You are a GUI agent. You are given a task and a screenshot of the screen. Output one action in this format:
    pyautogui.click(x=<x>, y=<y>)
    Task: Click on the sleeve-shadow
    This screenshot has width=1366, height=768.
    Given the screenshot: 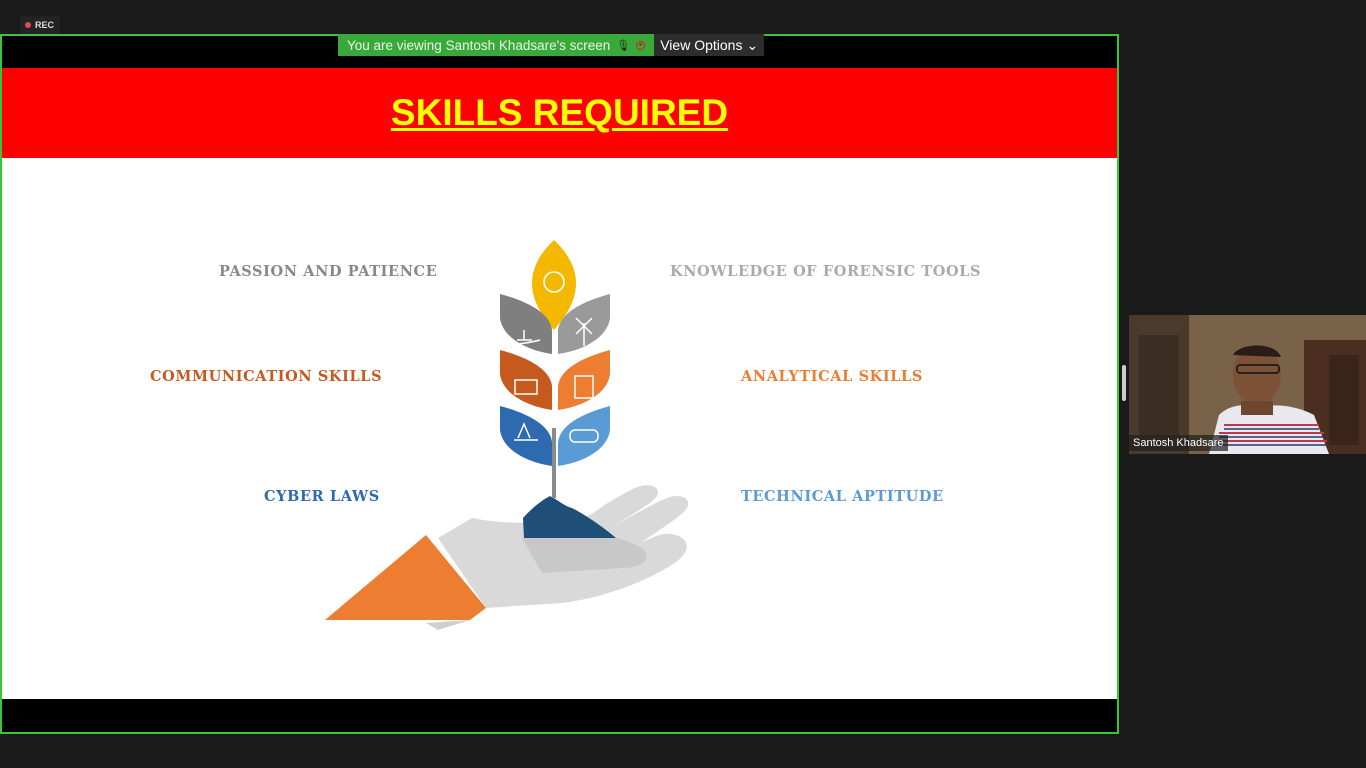 What is the action you would take?
    pyautogui.click(x=448, y=625)
    